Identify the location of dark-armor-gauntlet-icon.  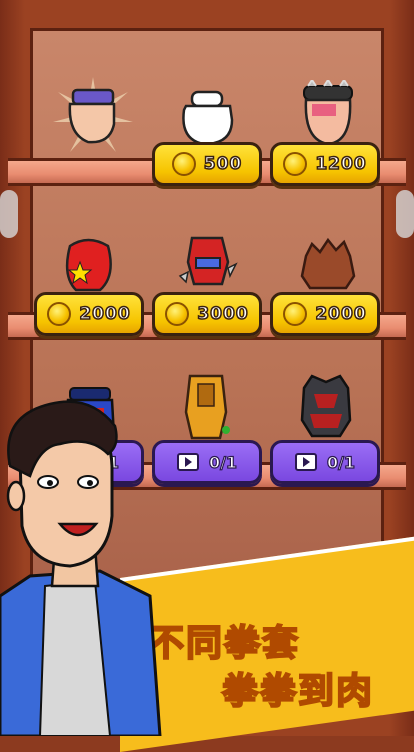
(326, 406).